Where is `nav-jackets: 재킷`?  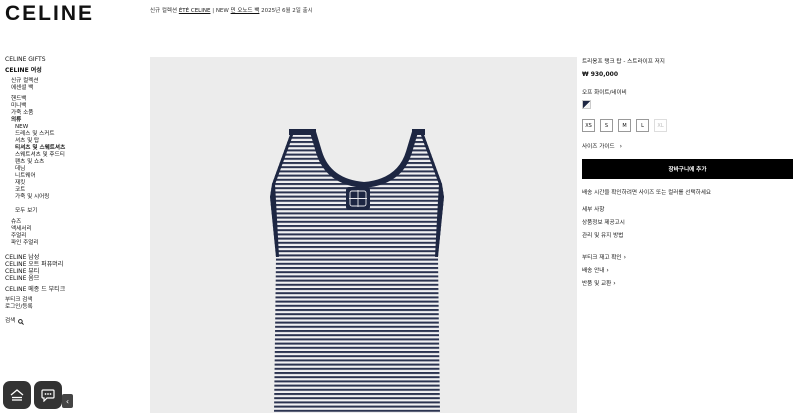
nav-jackets: 재킷 is located at coordinates (75, 183).